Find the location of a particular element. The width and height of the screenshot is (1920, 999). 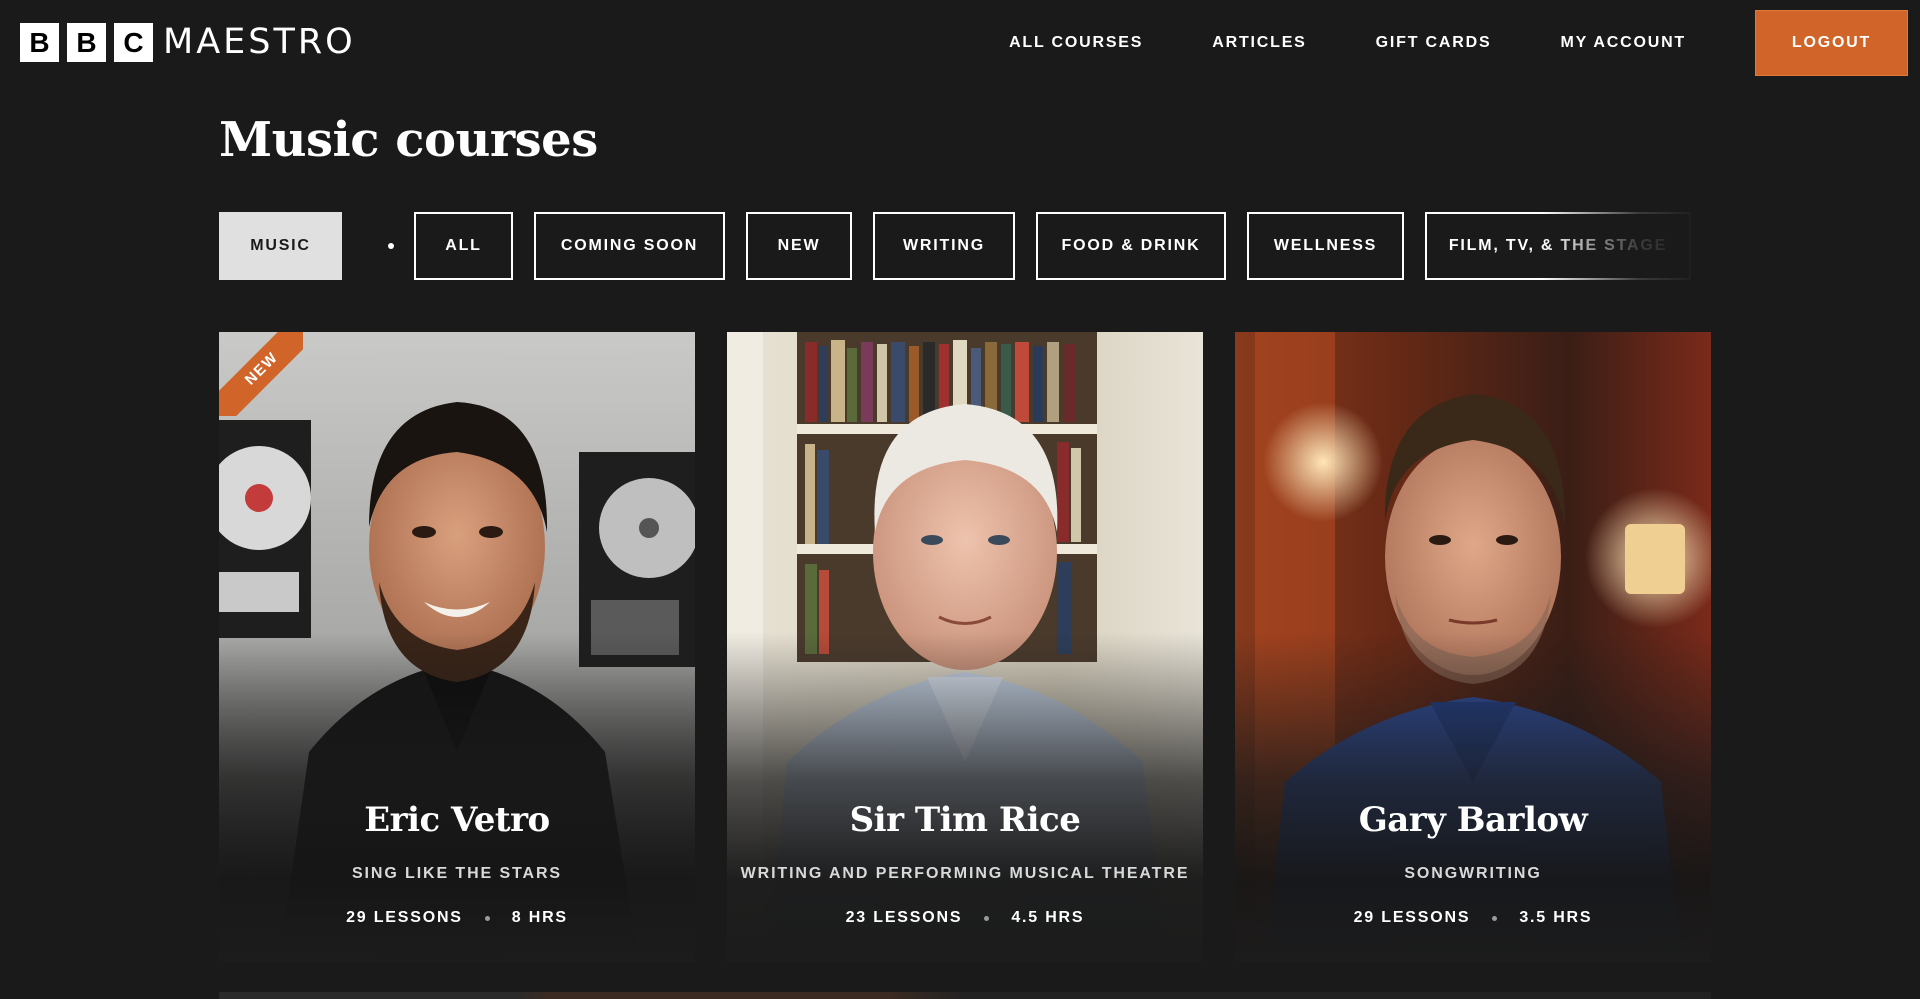

instructor-name: Gary Barlow is located at coordinates (1473, 820).